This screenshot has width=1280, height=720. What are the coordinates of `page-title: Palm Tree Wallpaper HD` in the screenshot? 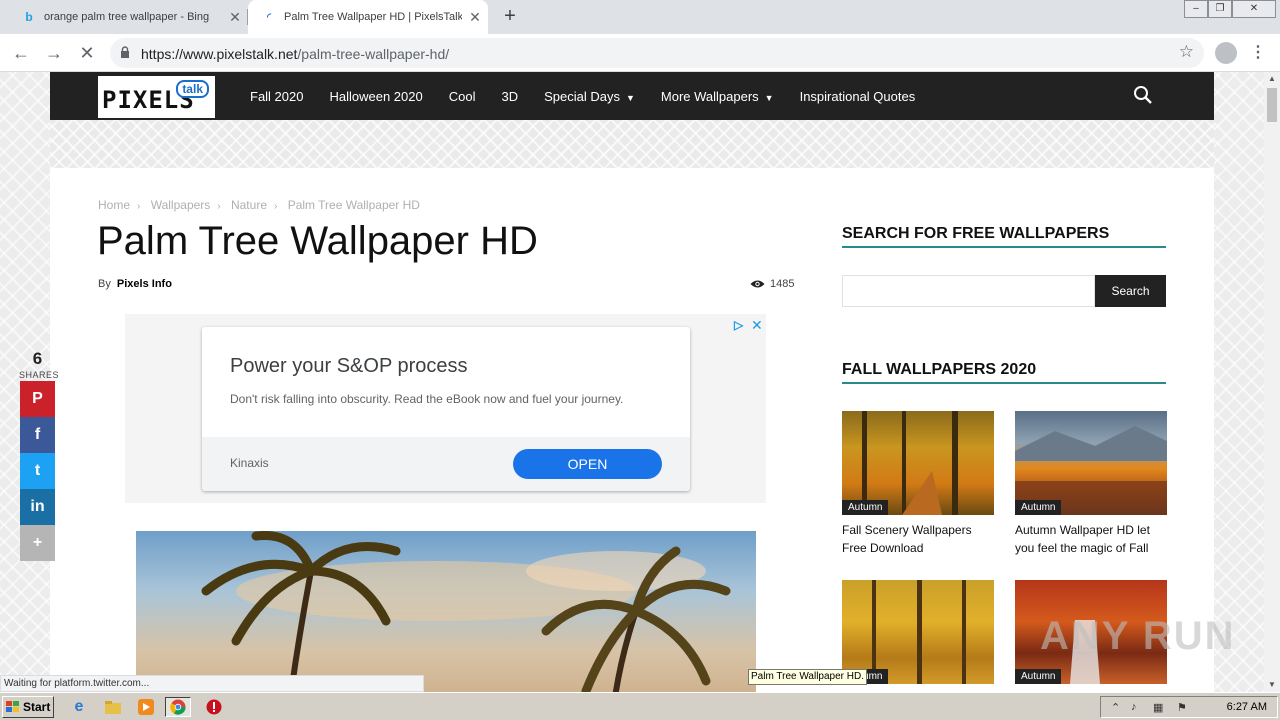 It's located at (317, 241).